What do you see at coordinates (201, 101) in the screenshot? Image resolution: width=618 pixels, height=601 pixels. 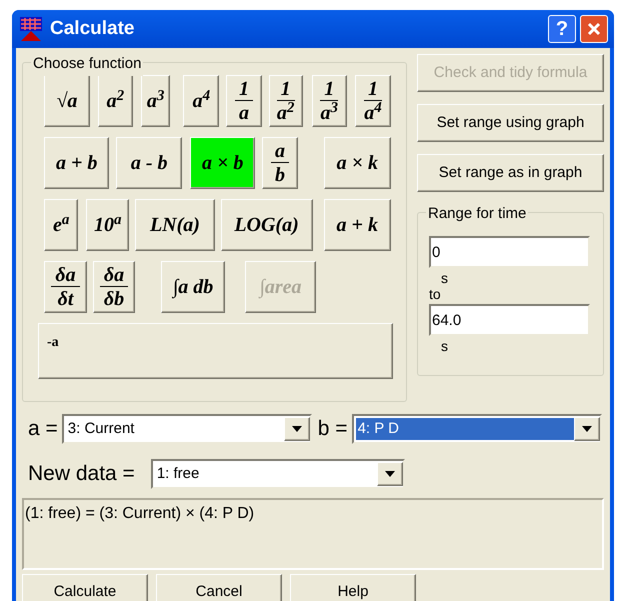 I see `function-button: a$^{4}$` at bounding box center [201, 101].